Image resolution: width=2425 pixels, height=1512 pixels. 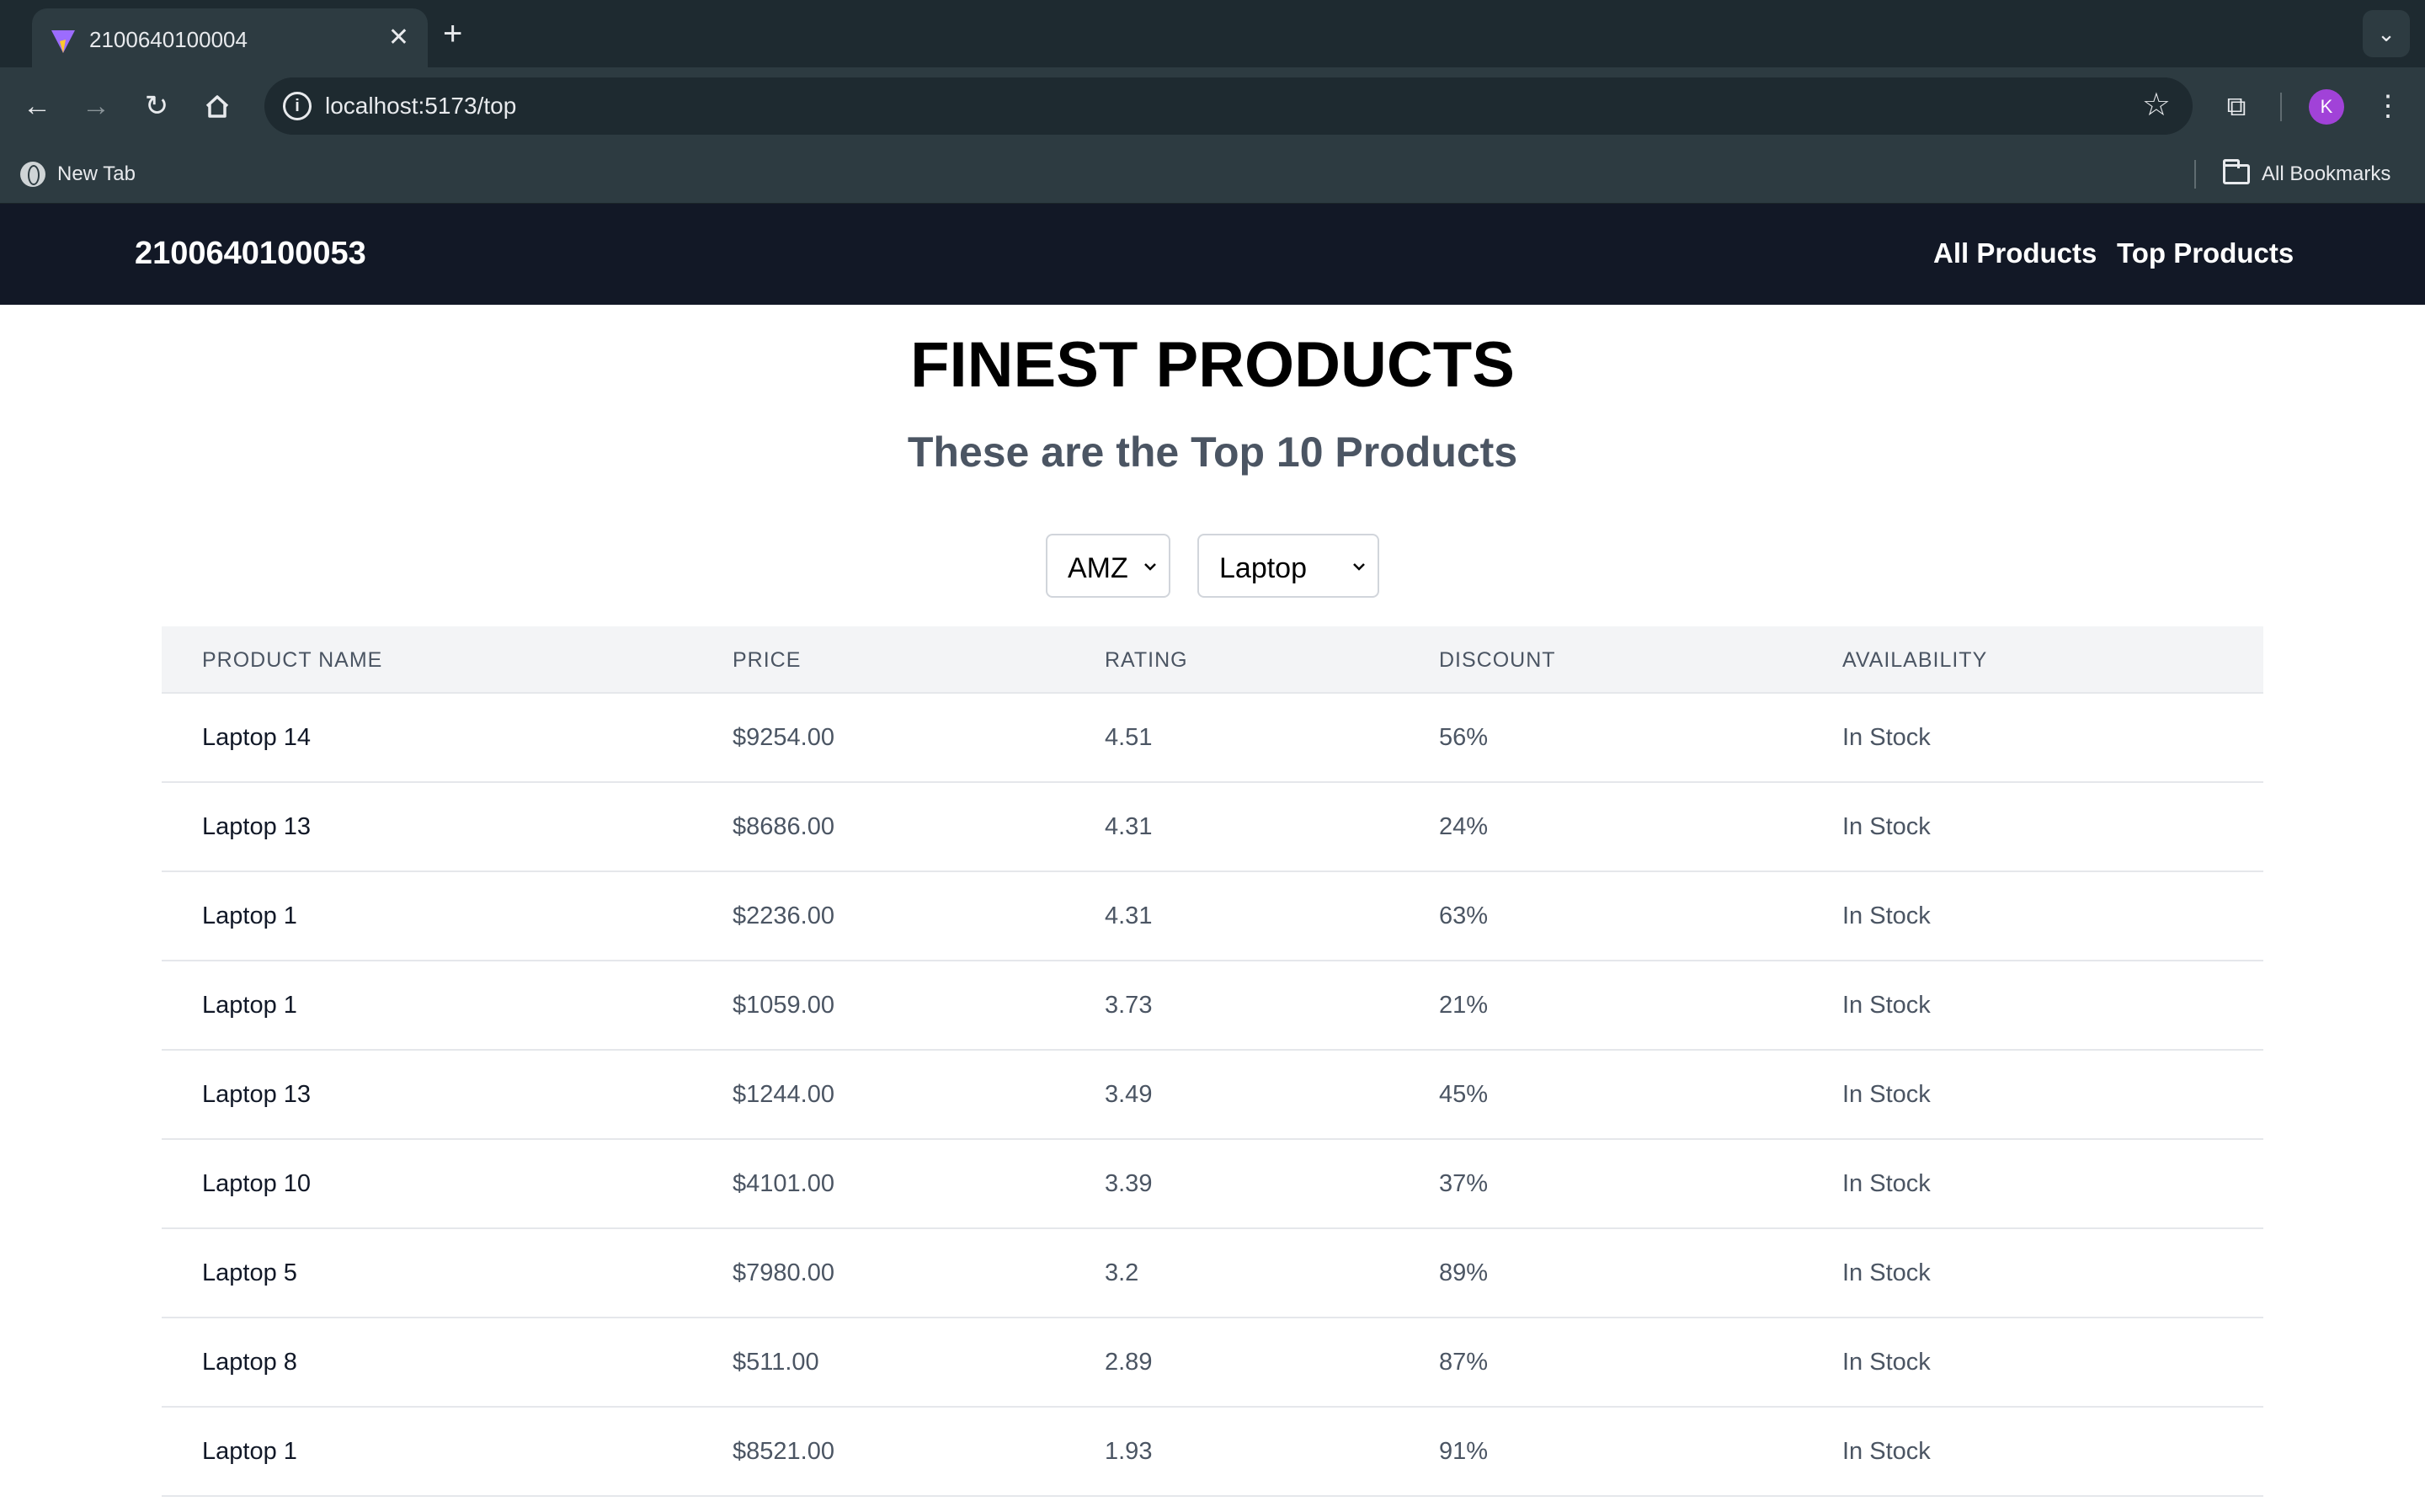 I want to click on cell-rating: 1.93, so click(x=1129, y=1451).